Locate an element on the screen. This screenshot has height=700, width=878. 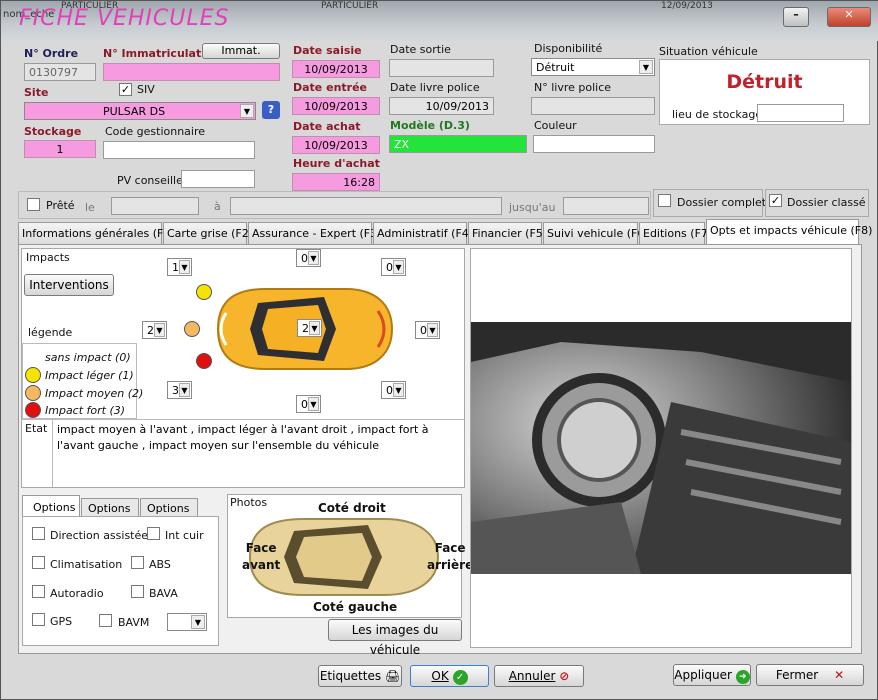
interventions-button: Interventions is located at coordinates (69, 285).